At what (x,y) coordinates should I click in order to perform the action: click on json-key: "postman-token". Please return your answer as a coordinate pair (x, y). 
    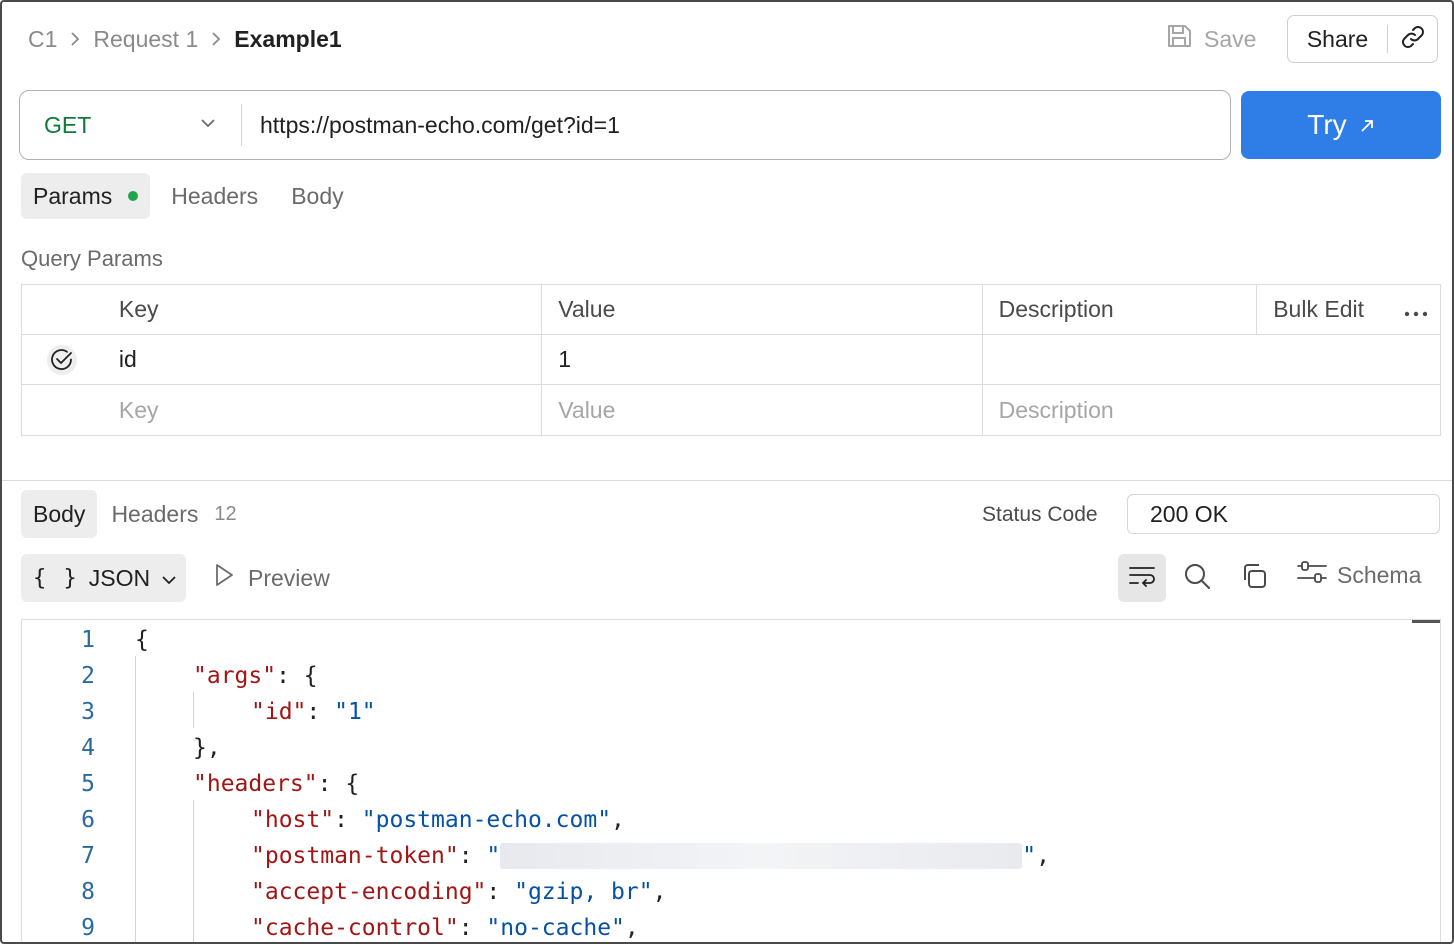
    Looking at the image, I should click on (355, 855).